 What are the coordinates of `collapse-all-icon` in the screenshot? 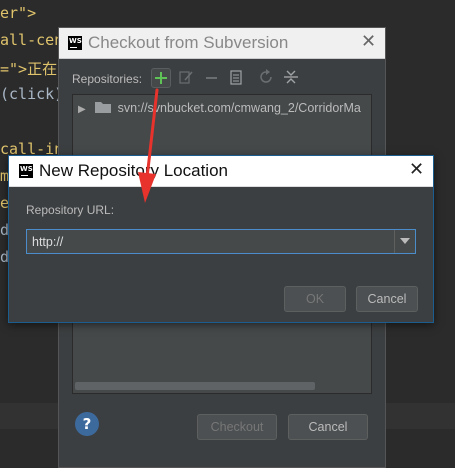 It's located at (292, 78).